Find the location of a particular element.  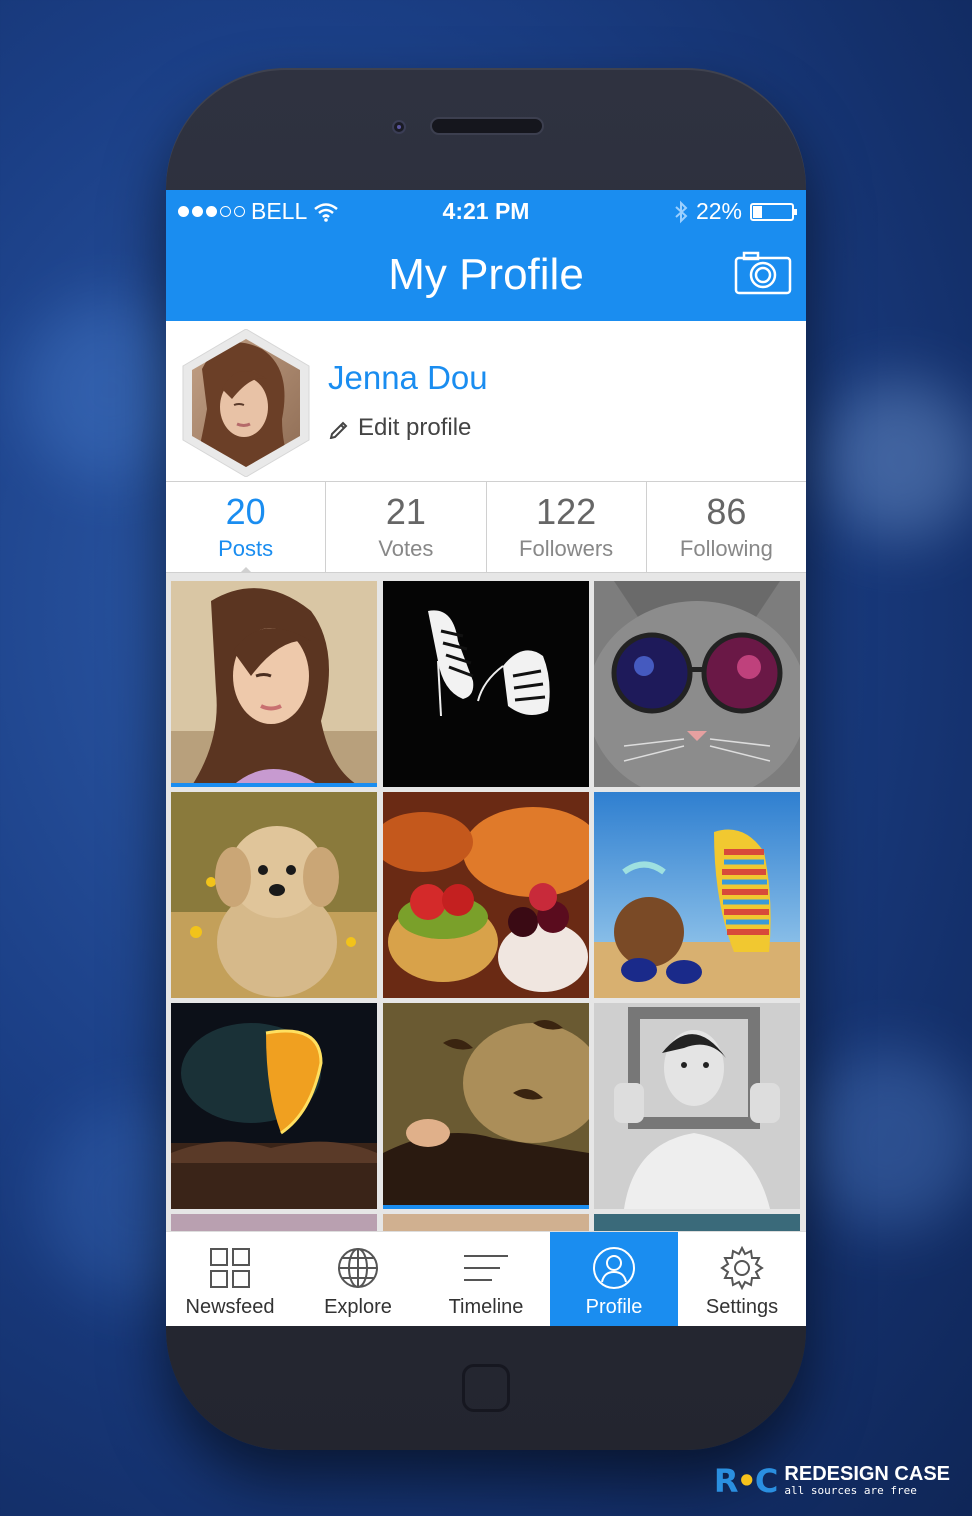

photo-birds-hand is located at coordinates (486, 1106).